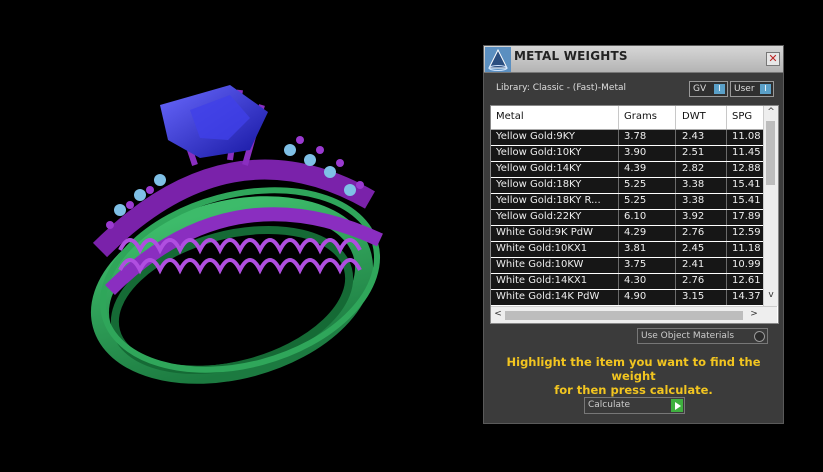 Image resolution: width=823 pixels, height=472 pixels. What do you see at coordinates (535, 136) in the screenshot?
I see `cell-metal: Yellow Gold:9KY` at bounding box center [535, 136].